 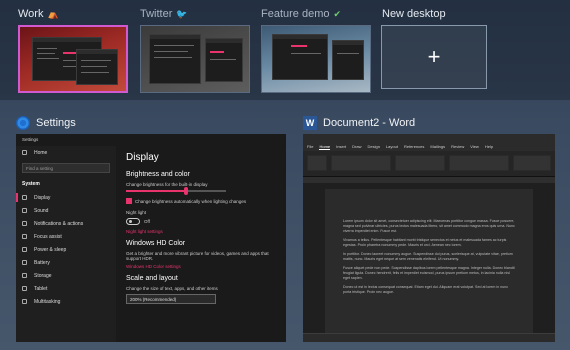 What do you see at coordinates (66, 262) in the screenshot?
I see `sidebar-item-battery: Battery` at bounding box center [66, 262].